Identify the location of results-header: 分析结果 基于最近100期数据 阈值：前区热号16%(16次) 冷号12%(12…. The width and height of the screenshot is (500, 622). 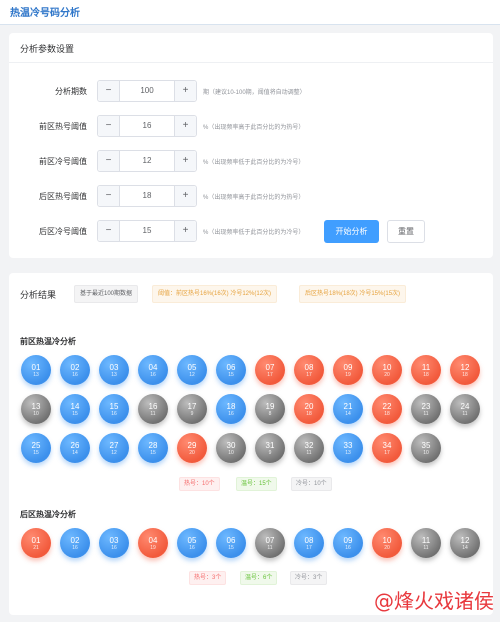
(255, 294).